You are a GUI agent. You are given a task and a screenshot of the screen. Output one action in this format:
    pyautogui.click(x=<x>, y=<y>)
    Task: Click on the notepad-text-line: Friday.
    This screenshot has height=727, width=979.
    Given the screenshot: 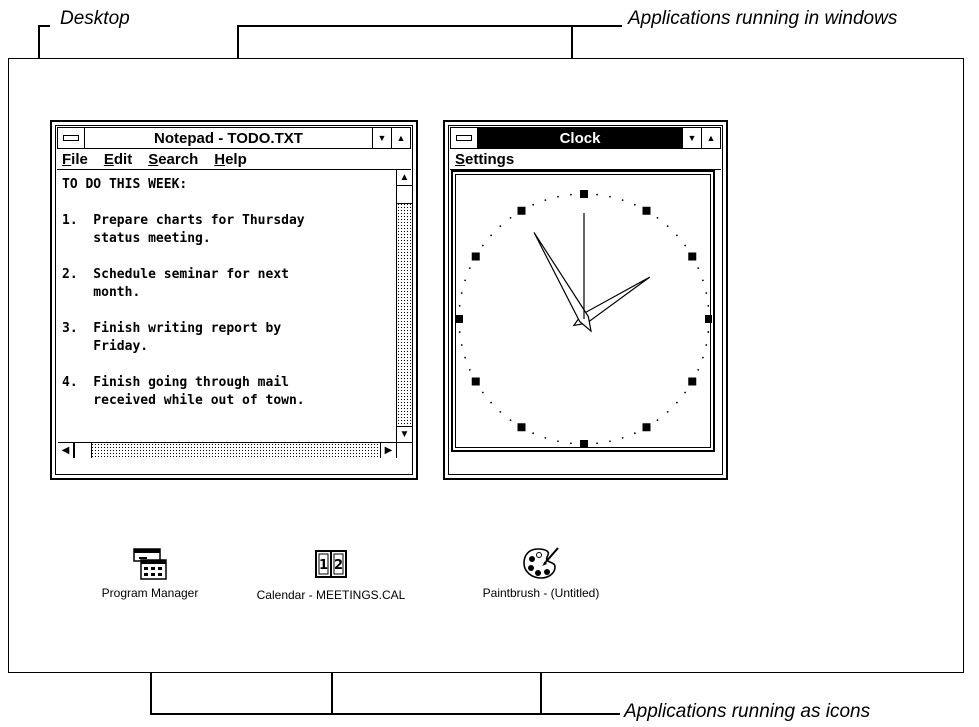 What is the action you would take?
    pyautogui.click(x=105, y=346)
    